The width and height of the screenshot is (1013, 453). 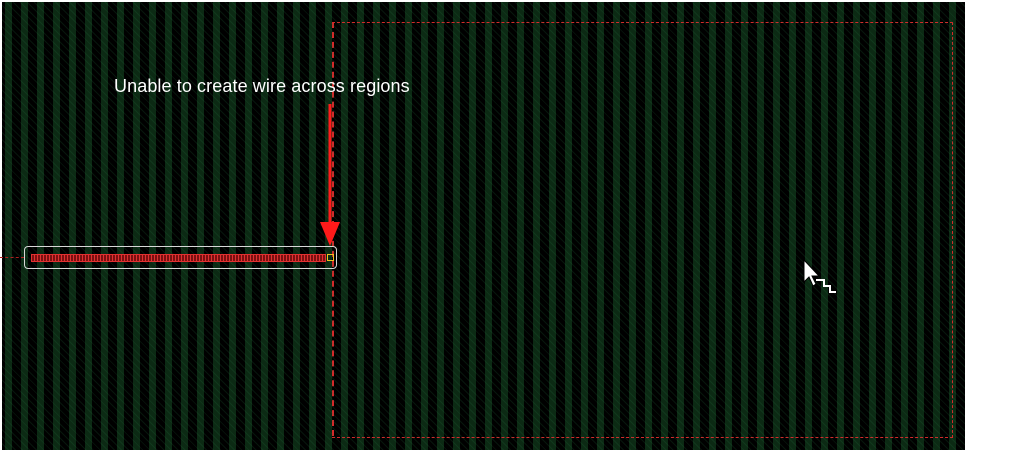 I want to click on forbidden-wire-cursor-icon, so click(x=819, y=275).